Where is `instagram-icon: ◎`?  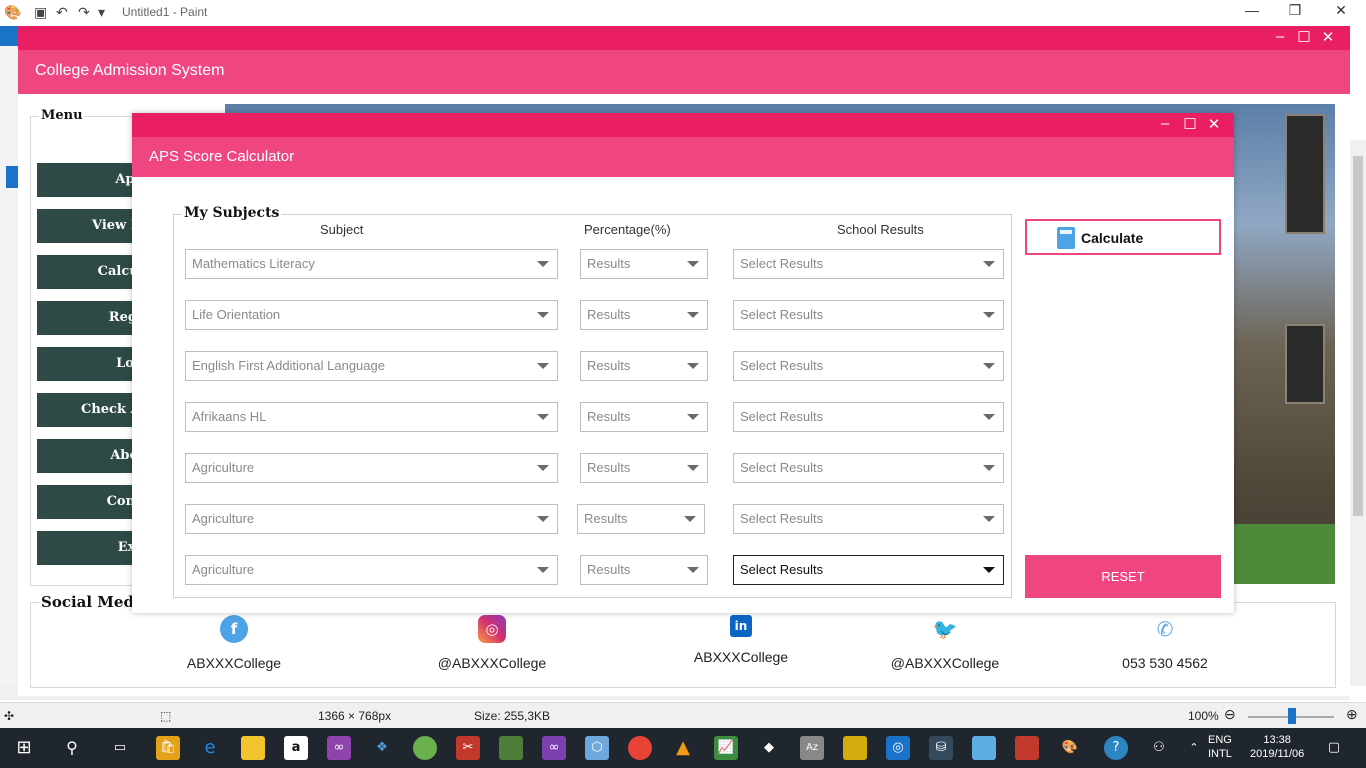
instagram-icon: ◎ is located at coordinates (492, 629).